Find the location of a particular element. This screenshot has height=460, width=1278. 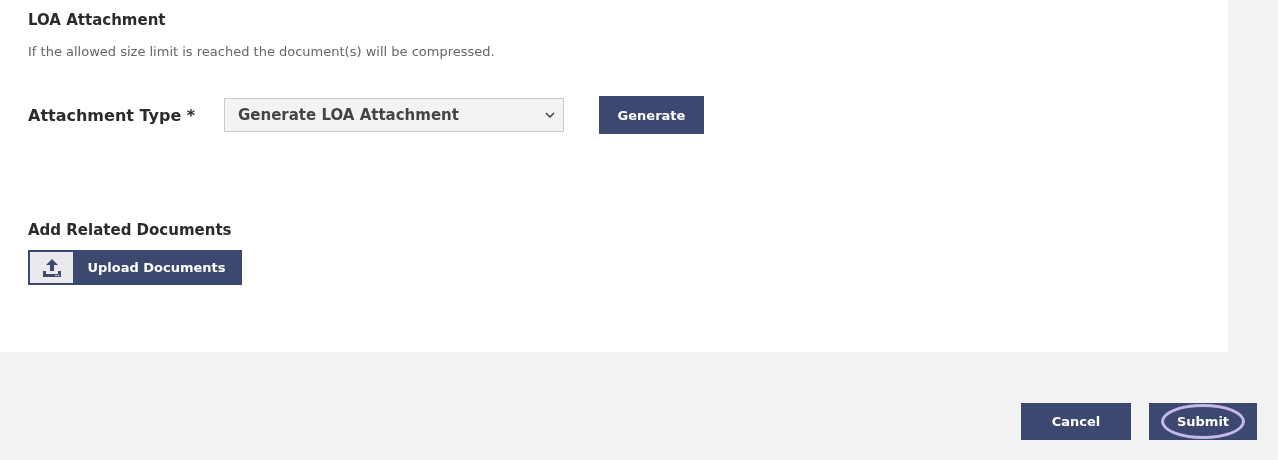

upload-icon is located at coordinates (51, 267).